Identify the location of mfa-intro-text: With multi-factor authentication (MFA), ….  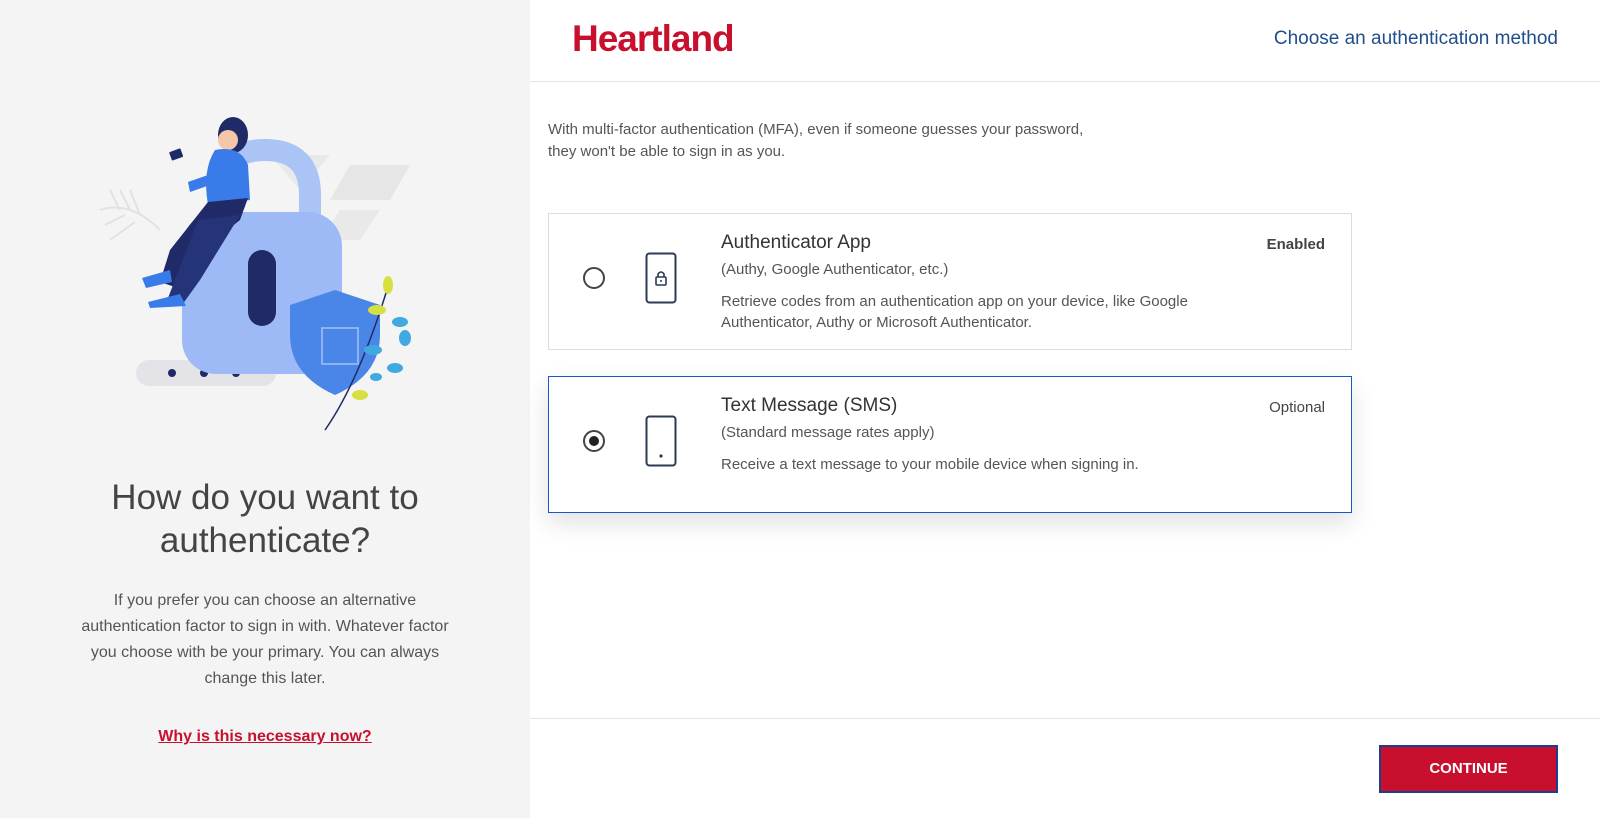
(828, 141).